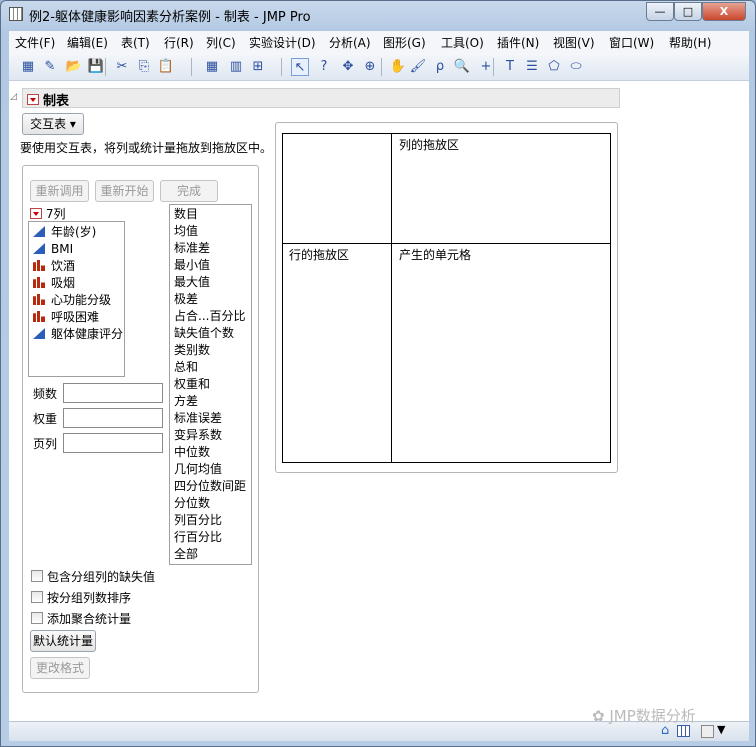  I want to click on polygon-icon: ⬠, so click(554, 67).